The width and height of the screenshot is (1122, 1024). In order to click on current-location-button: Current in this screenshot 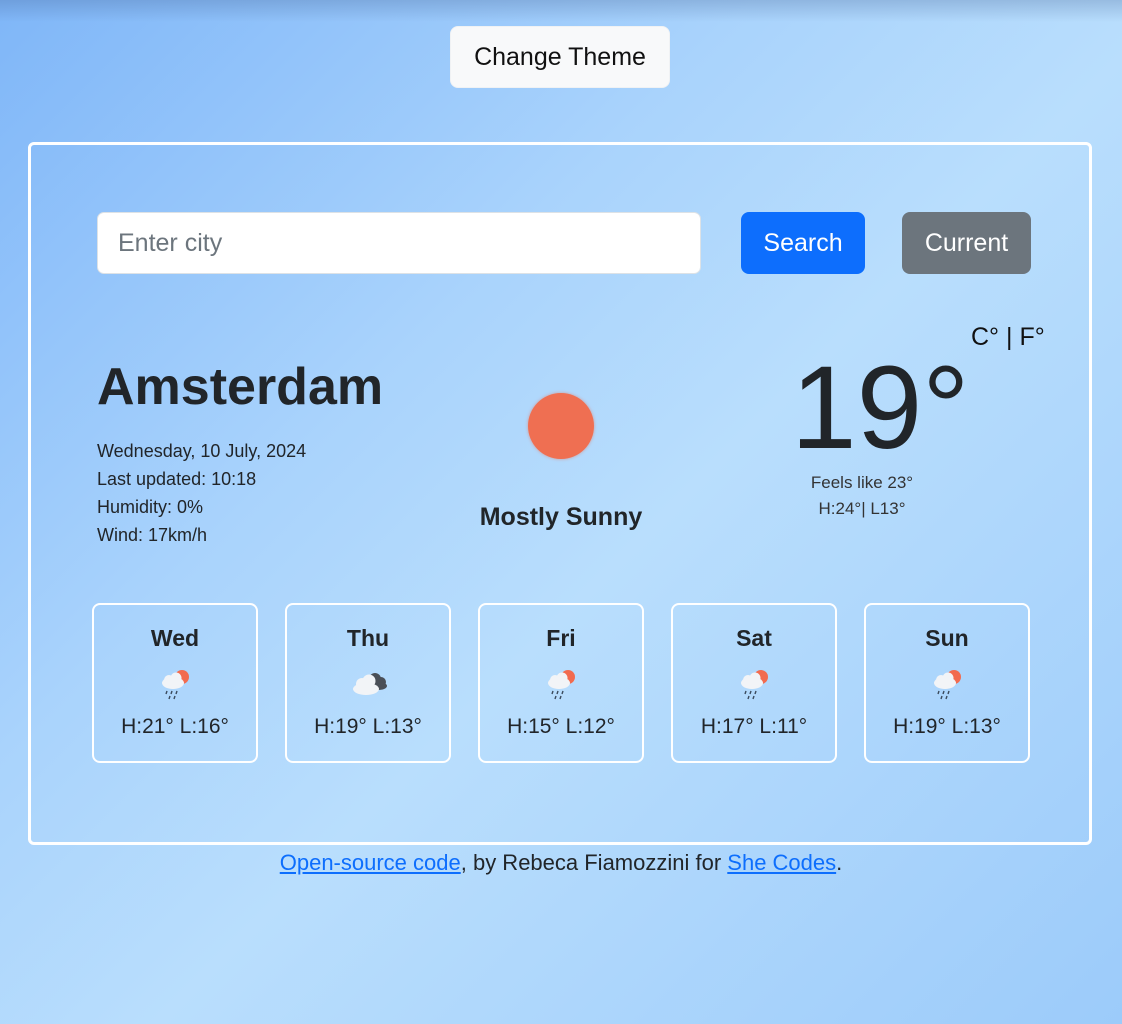, I will do `click(966, 243)`.